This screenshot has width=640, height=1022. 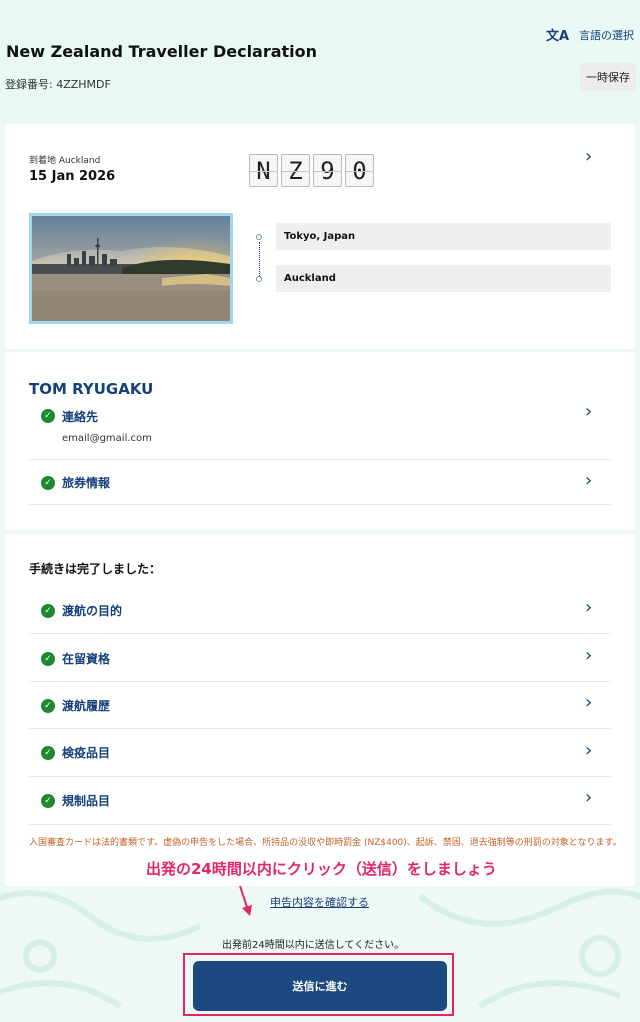 What do you see at coordinates (259, 279) in the screenshot?
I see `destination-dot` at bounding box center [259, 279].